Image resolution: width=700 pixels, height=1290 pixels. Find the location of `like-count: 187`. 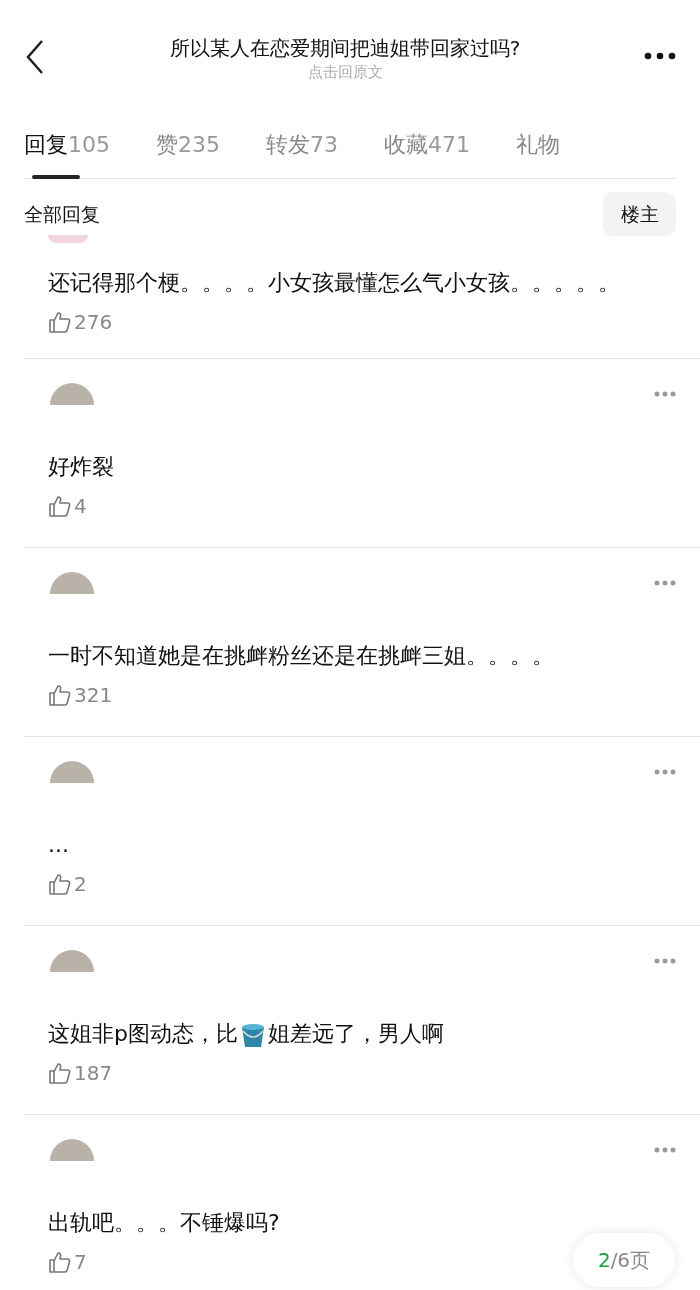

like-count: 187 is located at coordinates (93, 1073).